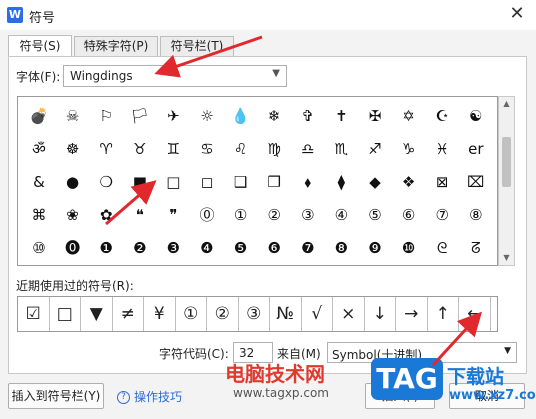  Describe the element at coordinates (443, 314) in the screenshot. I see `recent-symbol-cell: ↑` at that location.